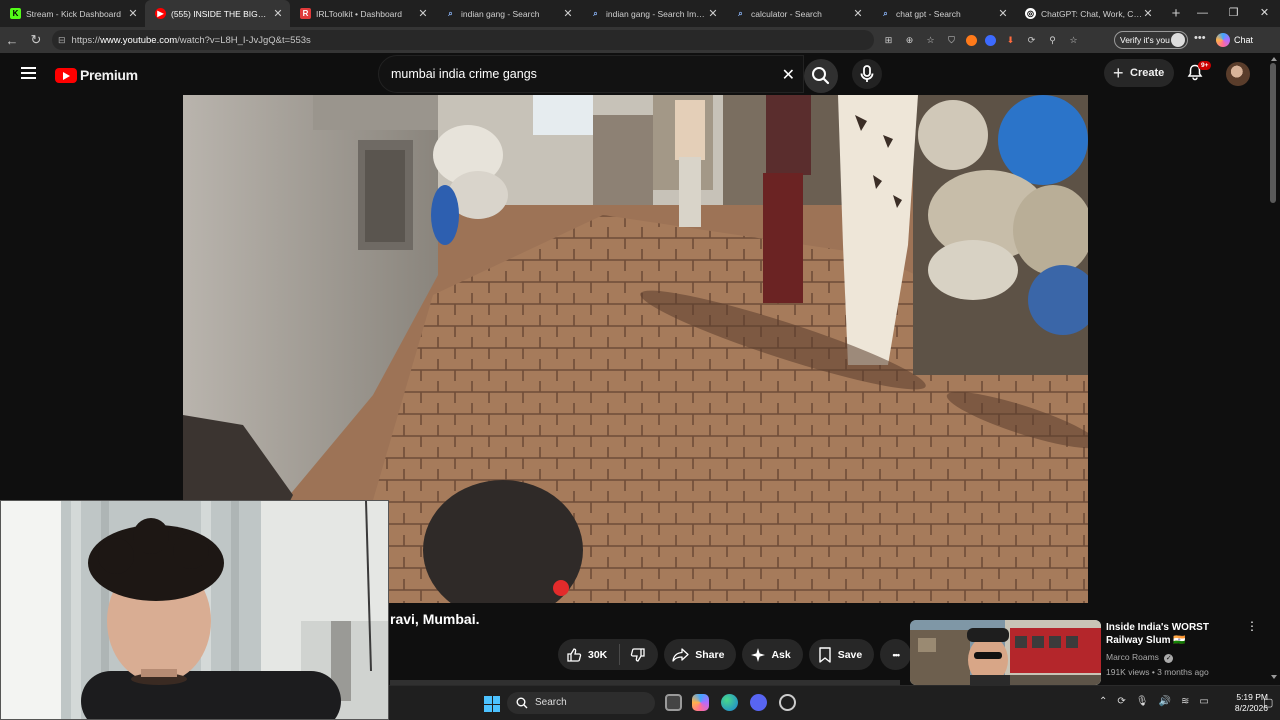  I want to click on obs-icon, so click(787, 702).